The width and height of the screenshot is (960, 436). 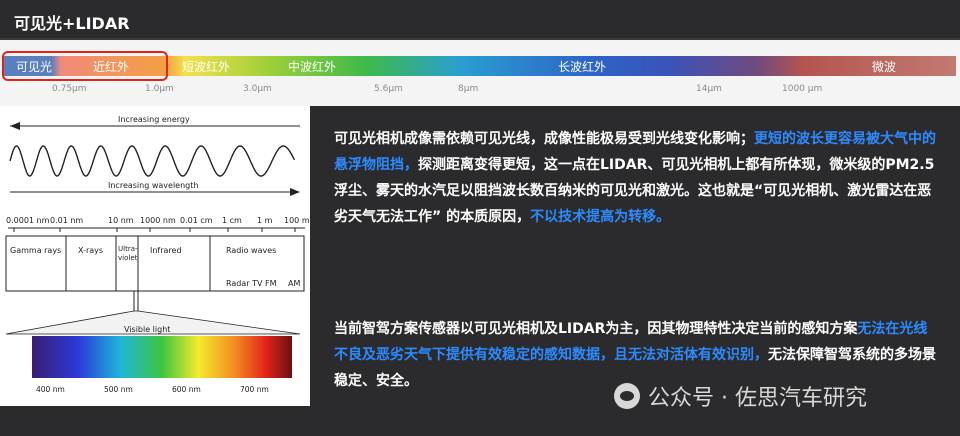 What do you see at coordinates (251, 283) in the screenshot?
I see `radio-sub-label: Radar TV FM` at bounding box center [251, 283].